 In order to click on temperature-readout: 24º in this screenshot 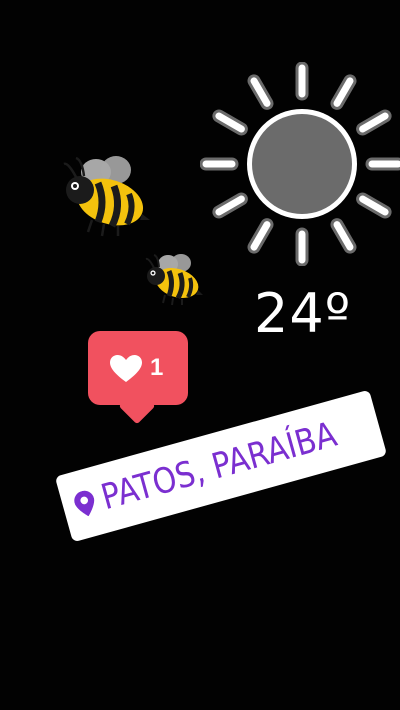, I will do `click(309, 314)`.